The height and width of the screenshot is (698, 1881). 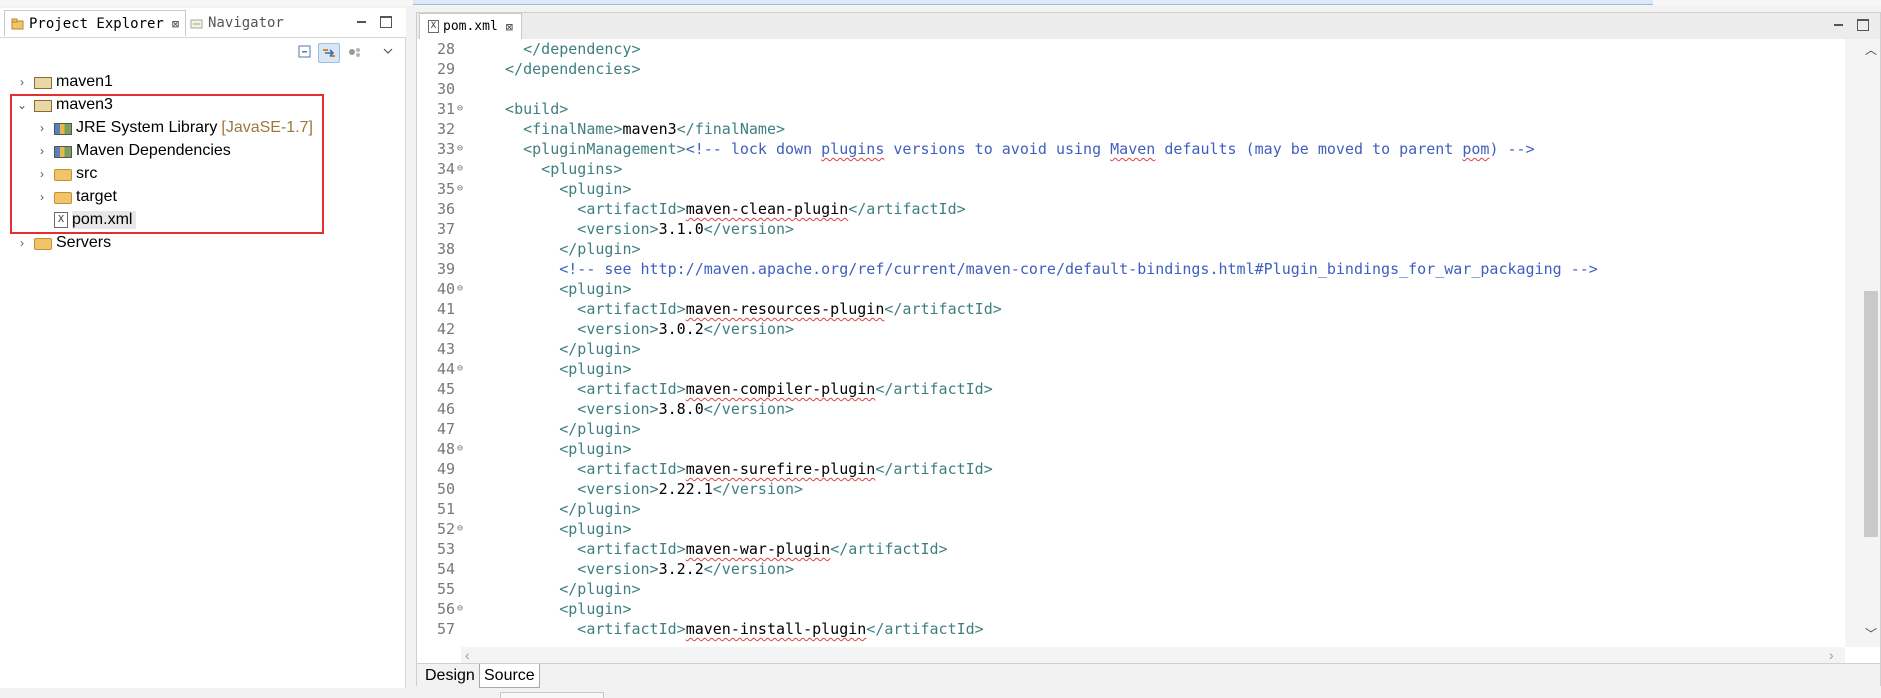 What do you see at coordinates (649, 129) in the screenshot?
I see `code-value: maven3` at bounding box center [649, 129].